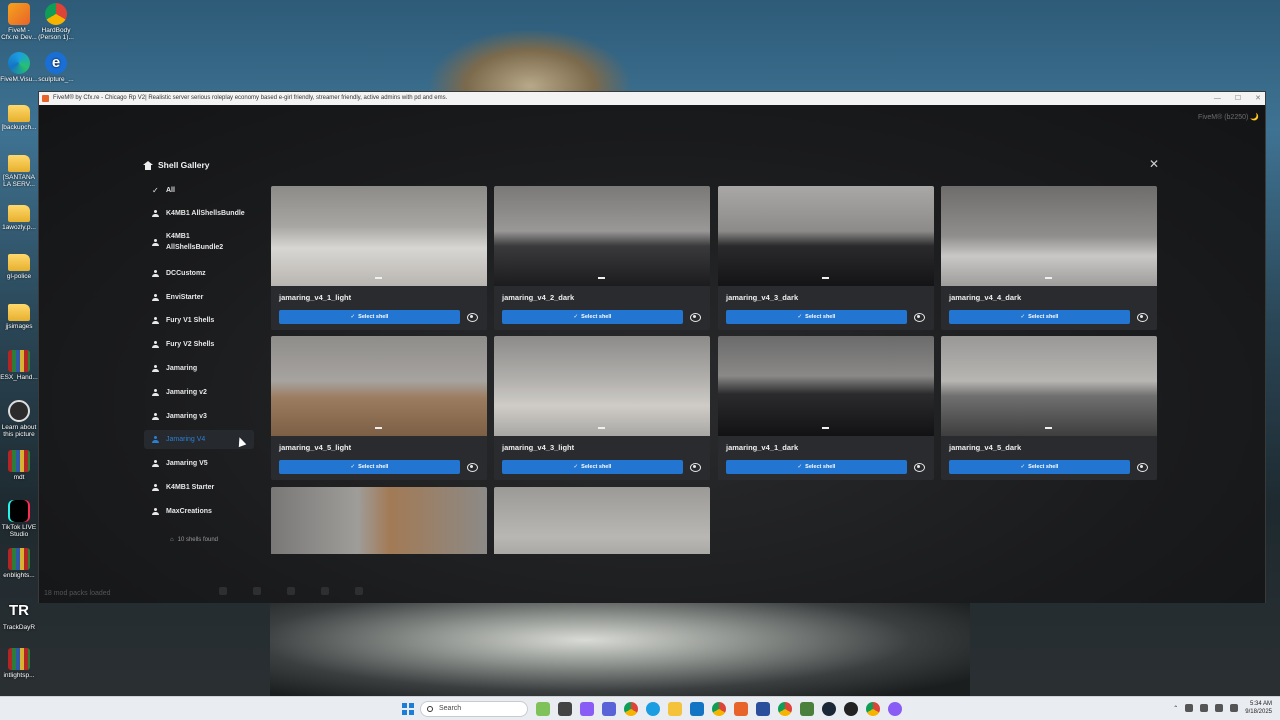 Image resolution: width=1280 pixels, height=720 pixels. I want to click on window-close-button: ✕, so click(1258, 98).